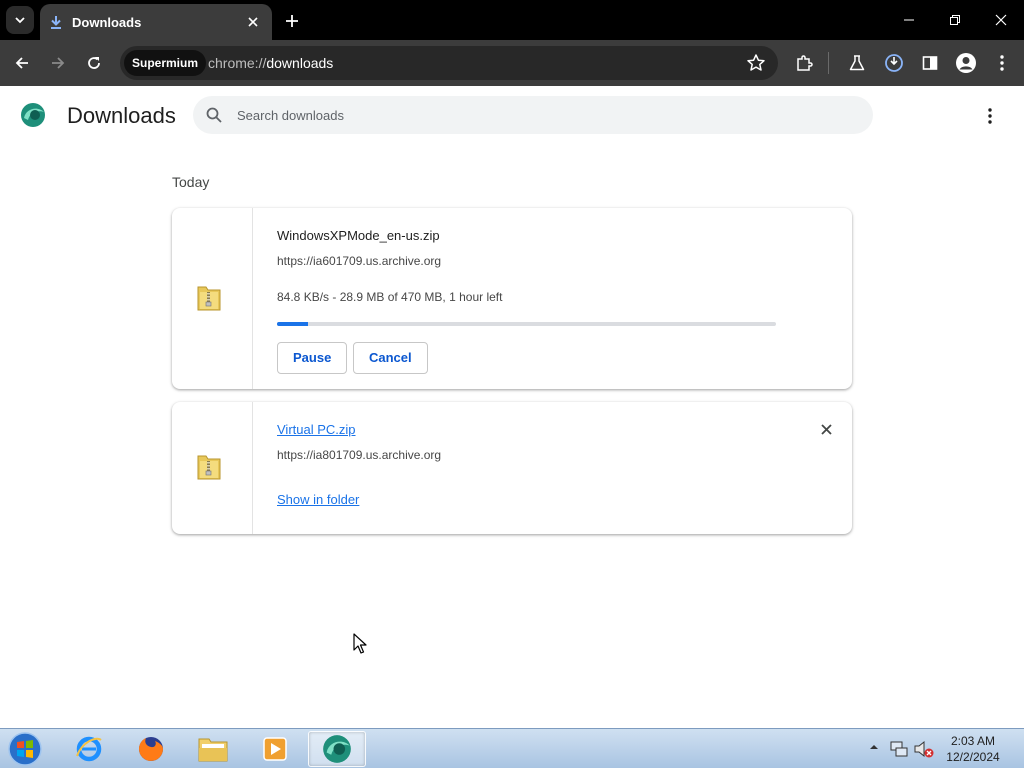 Image resolution: width=1024 pixels, height=768 pixels. What do you see at coordinates (537, 115) in the screenshot?
I see `search-input` at bounding box center [537, 115].